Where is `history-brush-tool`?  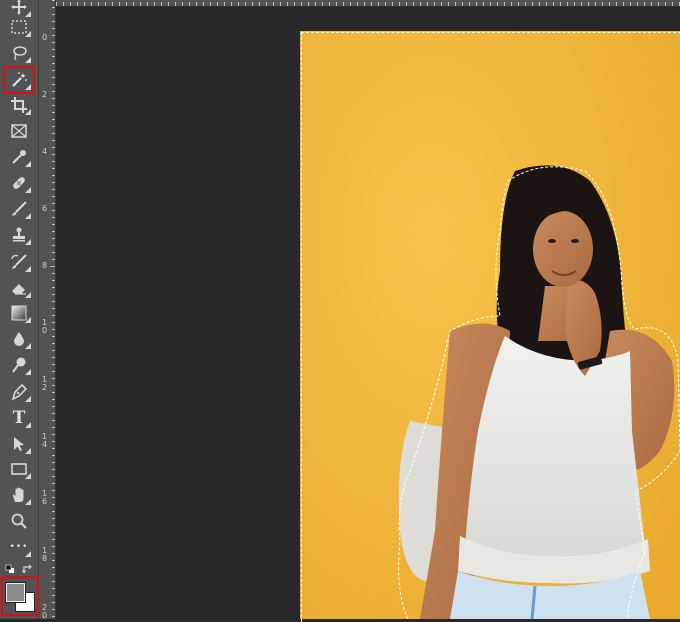
history-brush-tool is located at coordinates (19, 262).